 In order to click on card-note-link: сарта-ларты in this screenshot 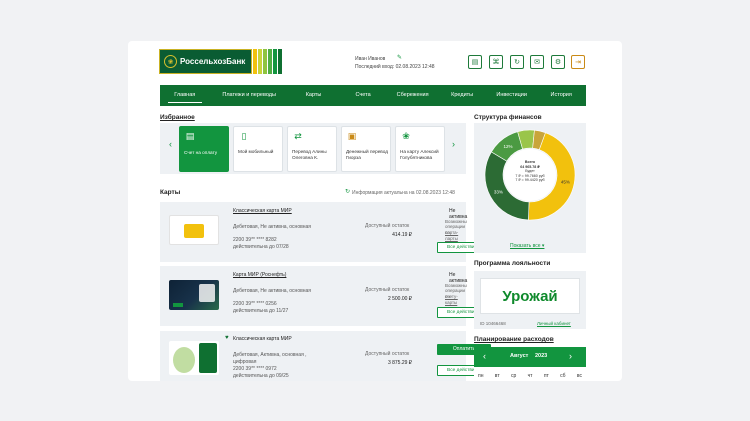, I will do `click(455, 235)`.